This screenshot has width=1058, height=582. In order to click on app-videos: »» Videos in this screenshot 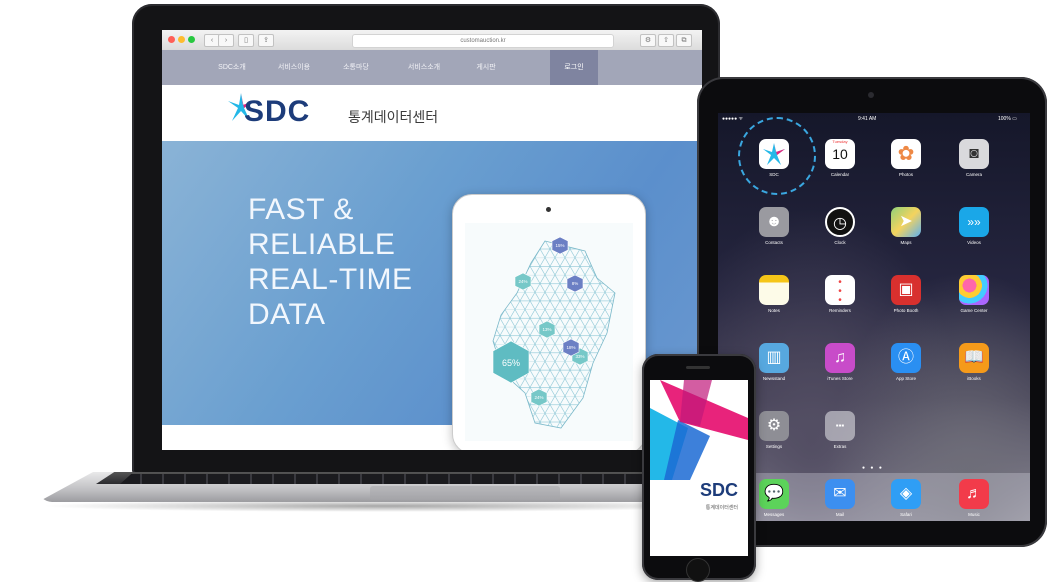, I will do `click(973, 233)`.